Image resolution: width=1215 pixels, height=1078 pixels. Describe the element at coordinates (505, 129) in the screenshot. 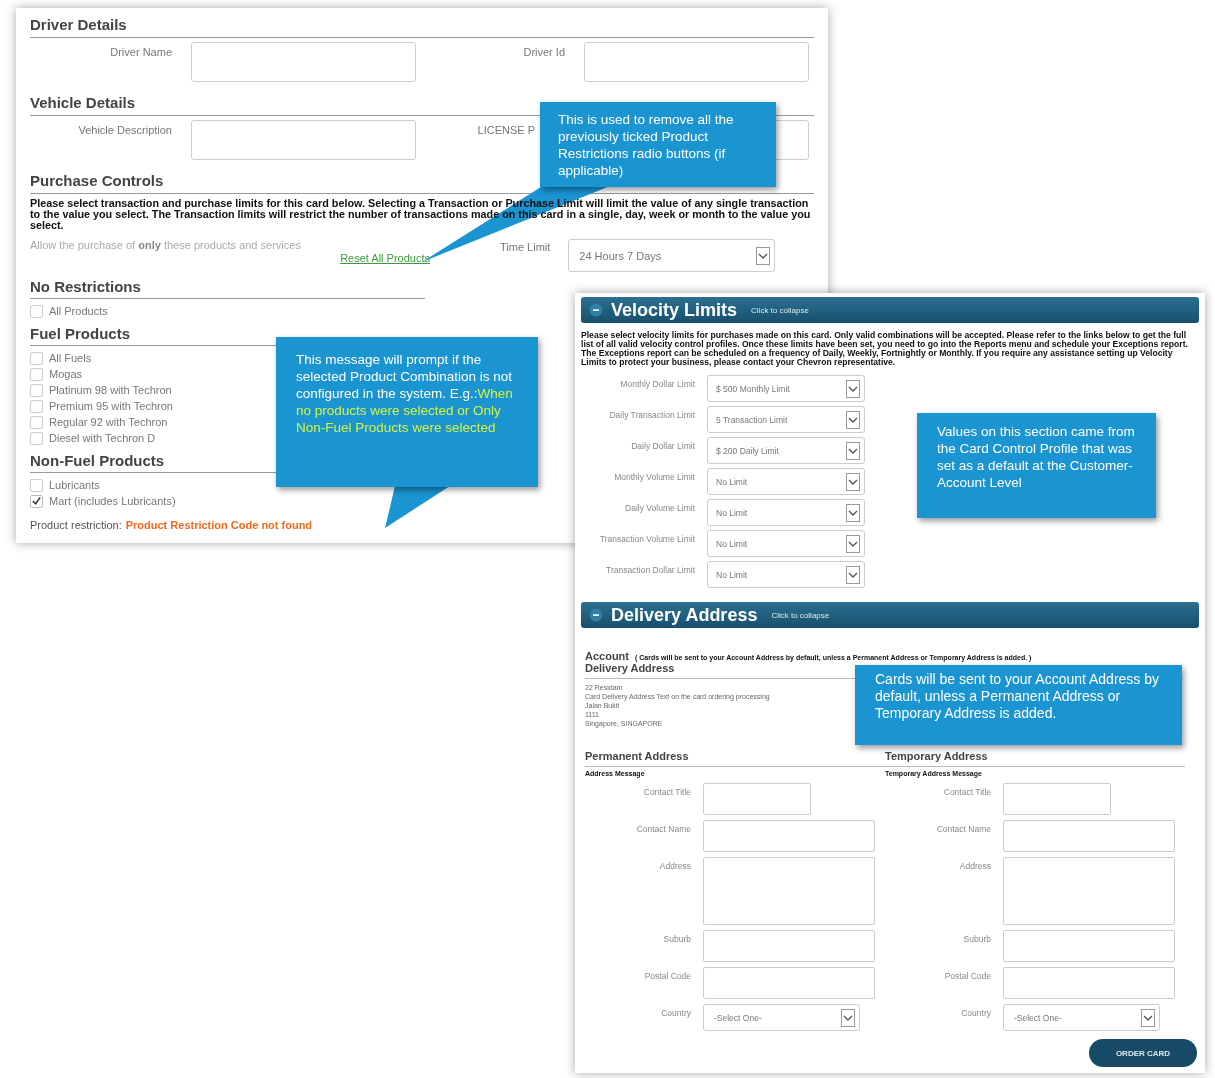

I see `field-label: LICENSE P` at that location.